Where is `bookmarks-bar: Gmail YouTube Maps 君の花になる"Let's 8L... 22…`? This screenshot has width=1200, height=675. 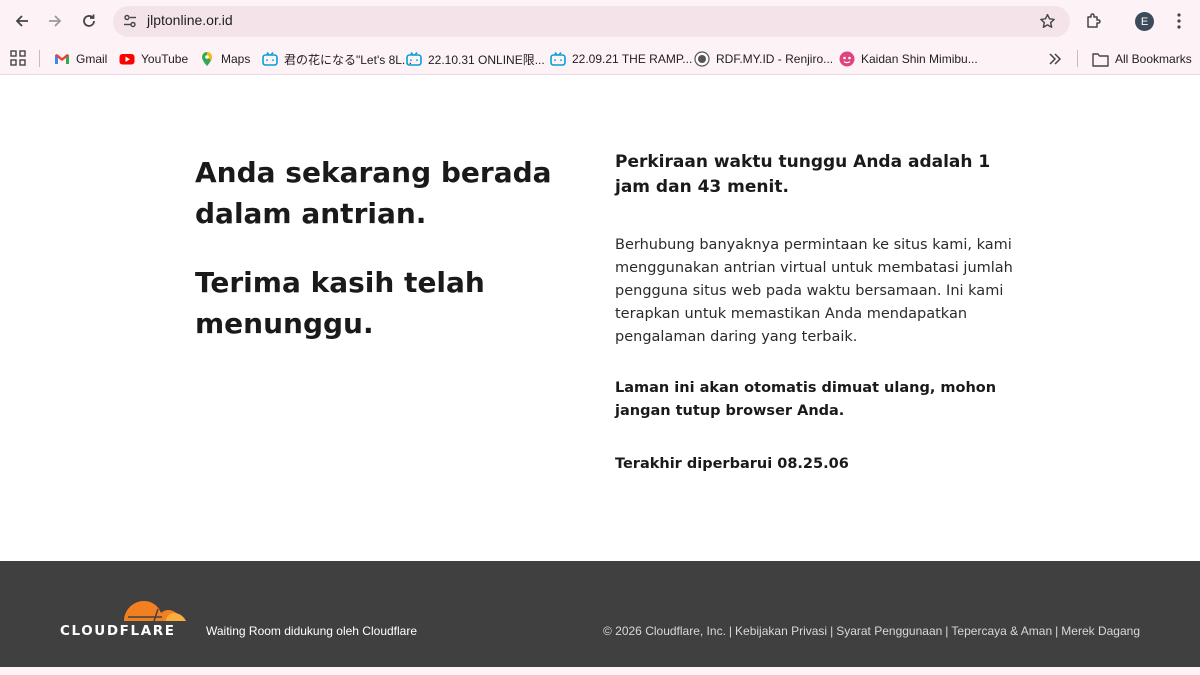
bookmarks-bar: Gmail YouTube Maps 君の花になる"Let's 8L... 22… is located at coordinates (600, 58).